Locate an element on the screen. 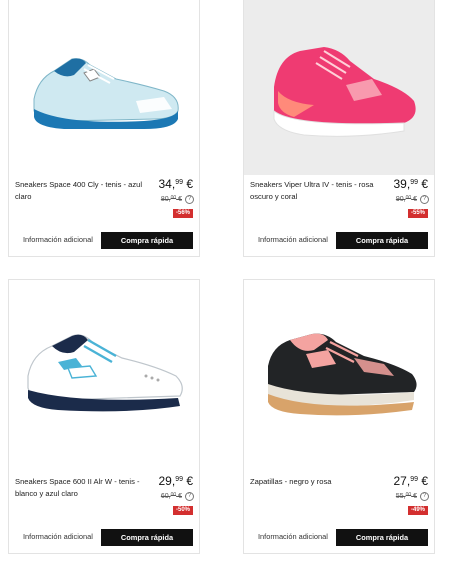 The image size is (475, 575). product-price: 34,99 € is located at coordinates (176, 184).